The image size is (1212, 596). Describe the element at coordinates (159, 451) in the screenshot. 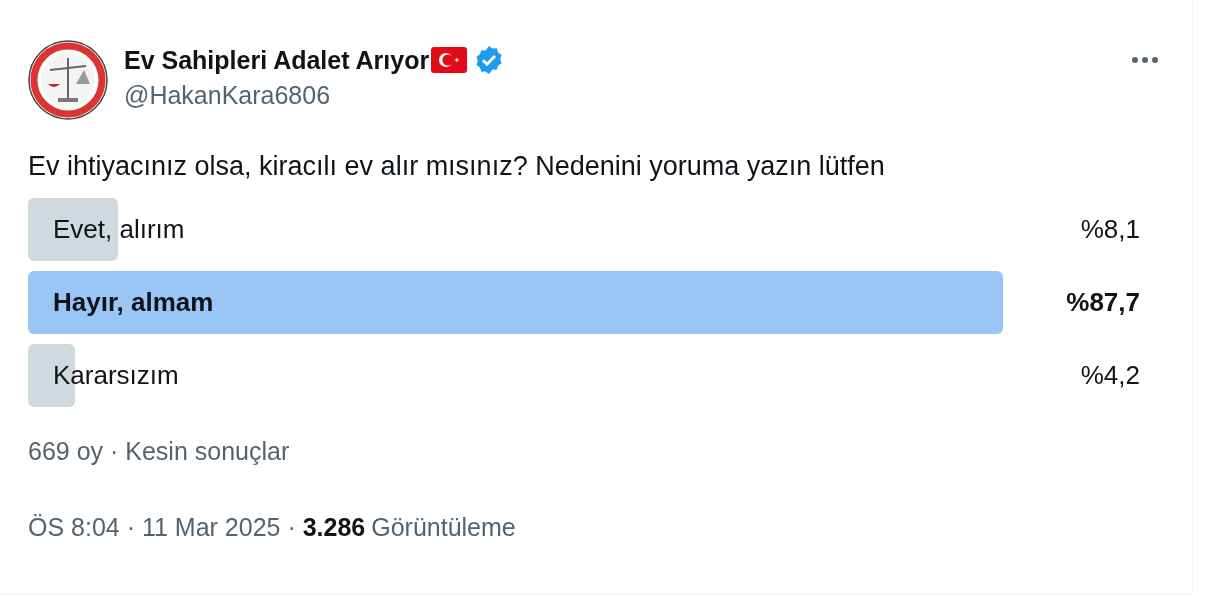

I see `poll-summary: 669 oy · Kesin sonuçlar` at that location.